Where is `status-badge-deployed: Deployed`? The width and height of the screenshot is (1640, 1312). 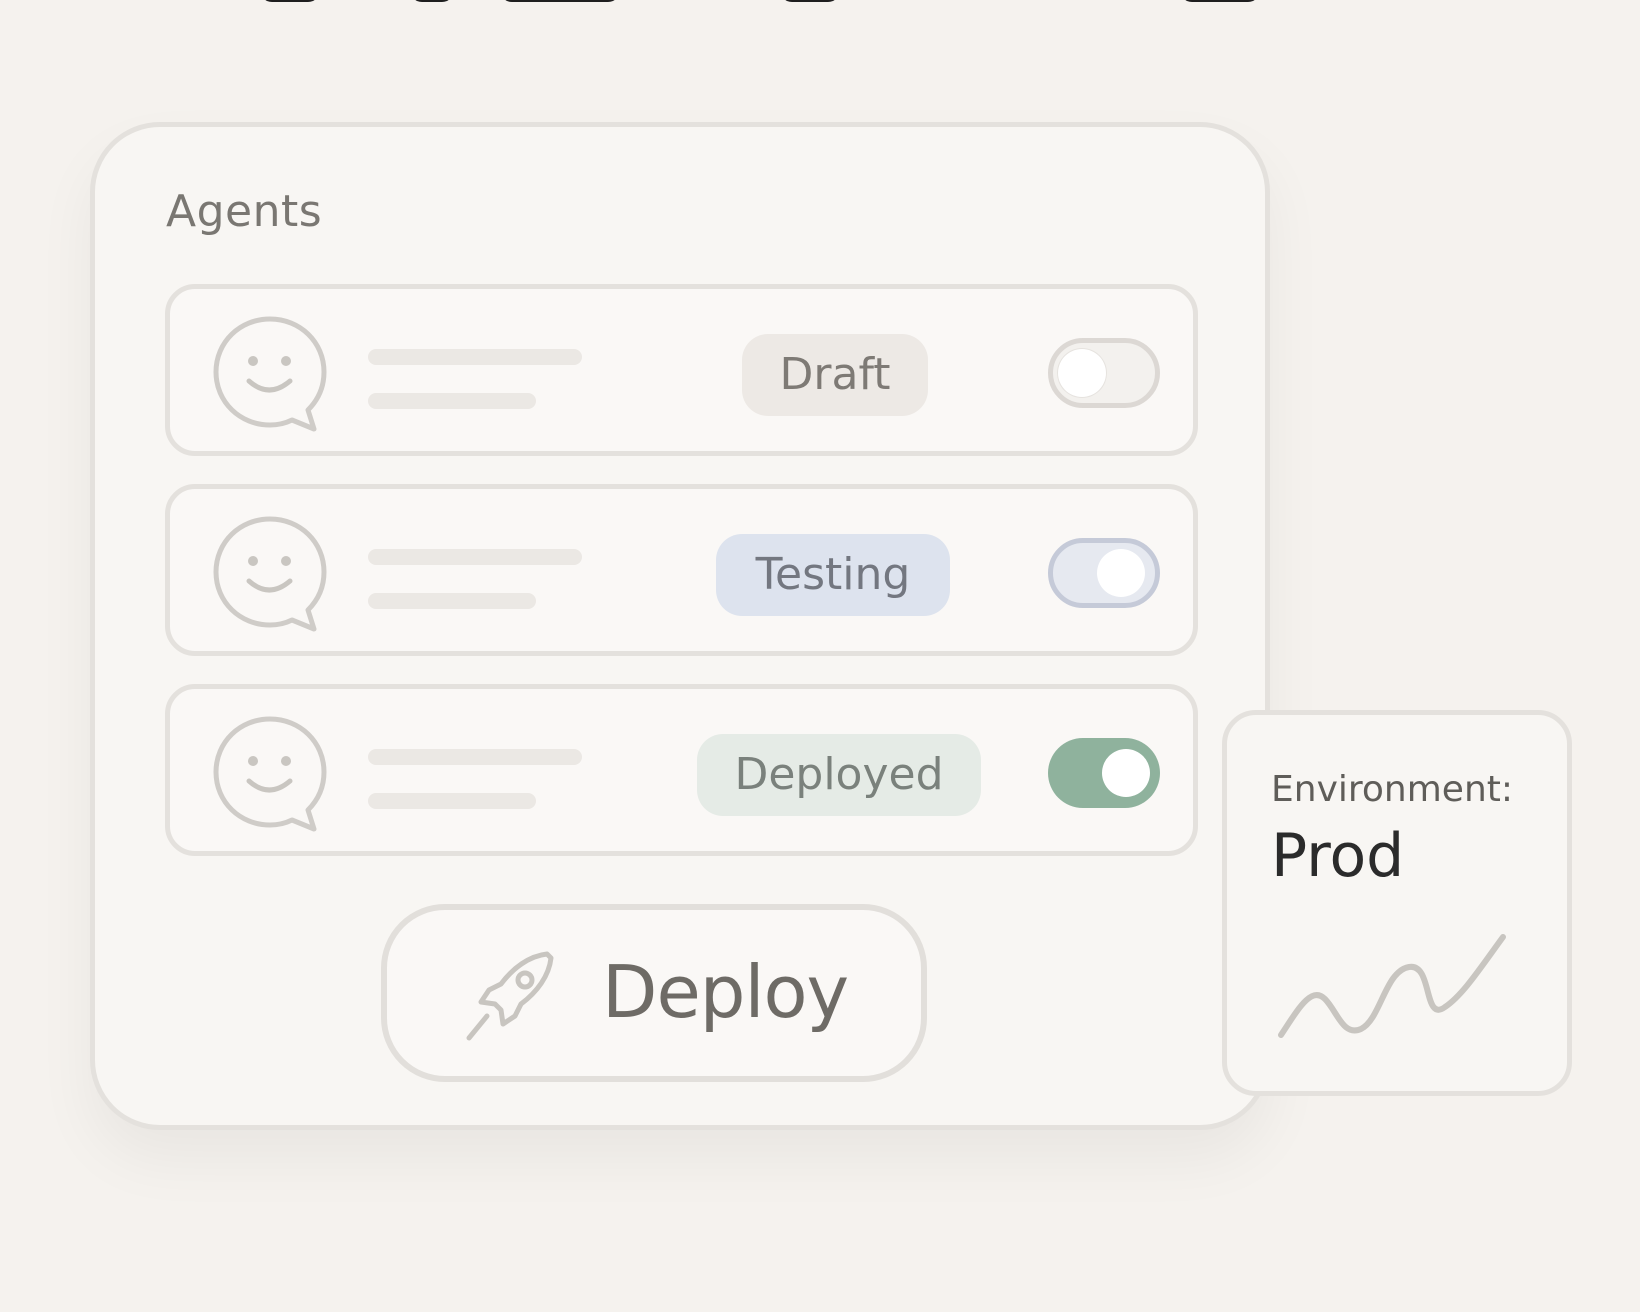 status-badge-deployed: Deployed is located at coordinates (839, 775).